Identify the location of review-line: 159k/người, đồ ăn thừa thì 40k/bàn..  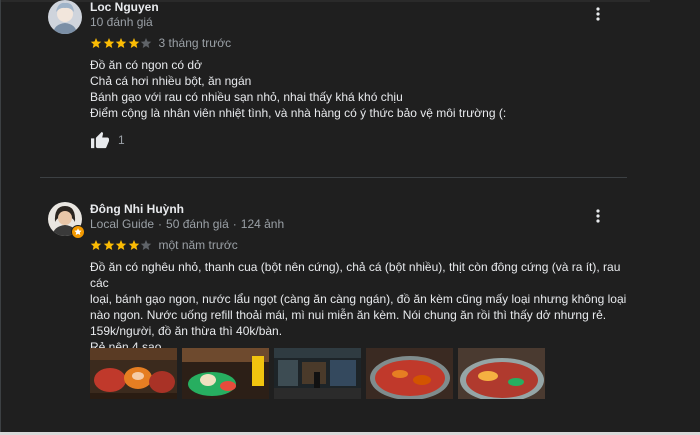
(186, 331).